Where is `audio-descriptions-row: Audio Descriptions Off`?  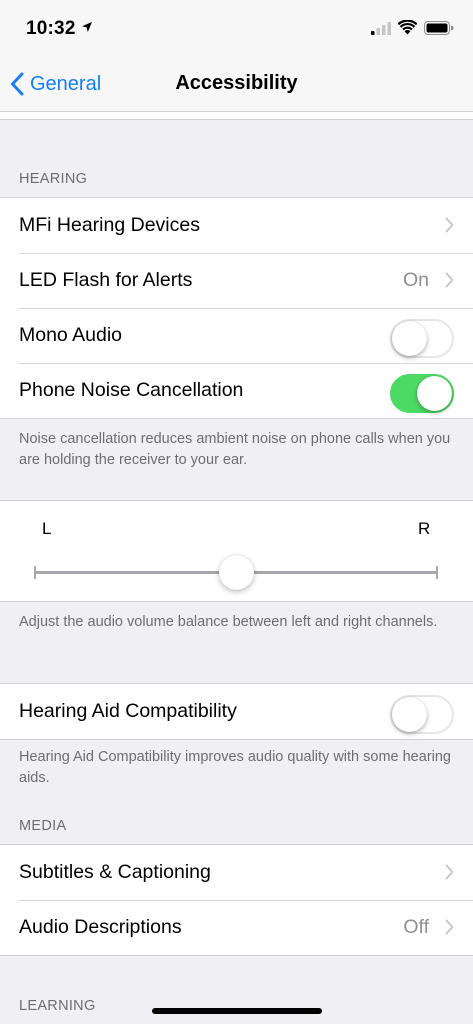
audio-descriptions-row: Audio Descriptions Off is located at coordinates (236, 927).